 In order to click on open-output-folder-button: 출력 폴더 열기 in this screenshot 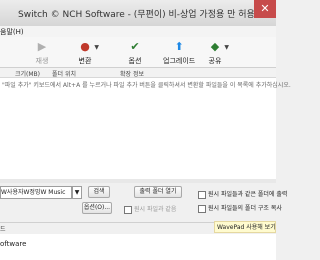, I will do `click(158, 192)`.